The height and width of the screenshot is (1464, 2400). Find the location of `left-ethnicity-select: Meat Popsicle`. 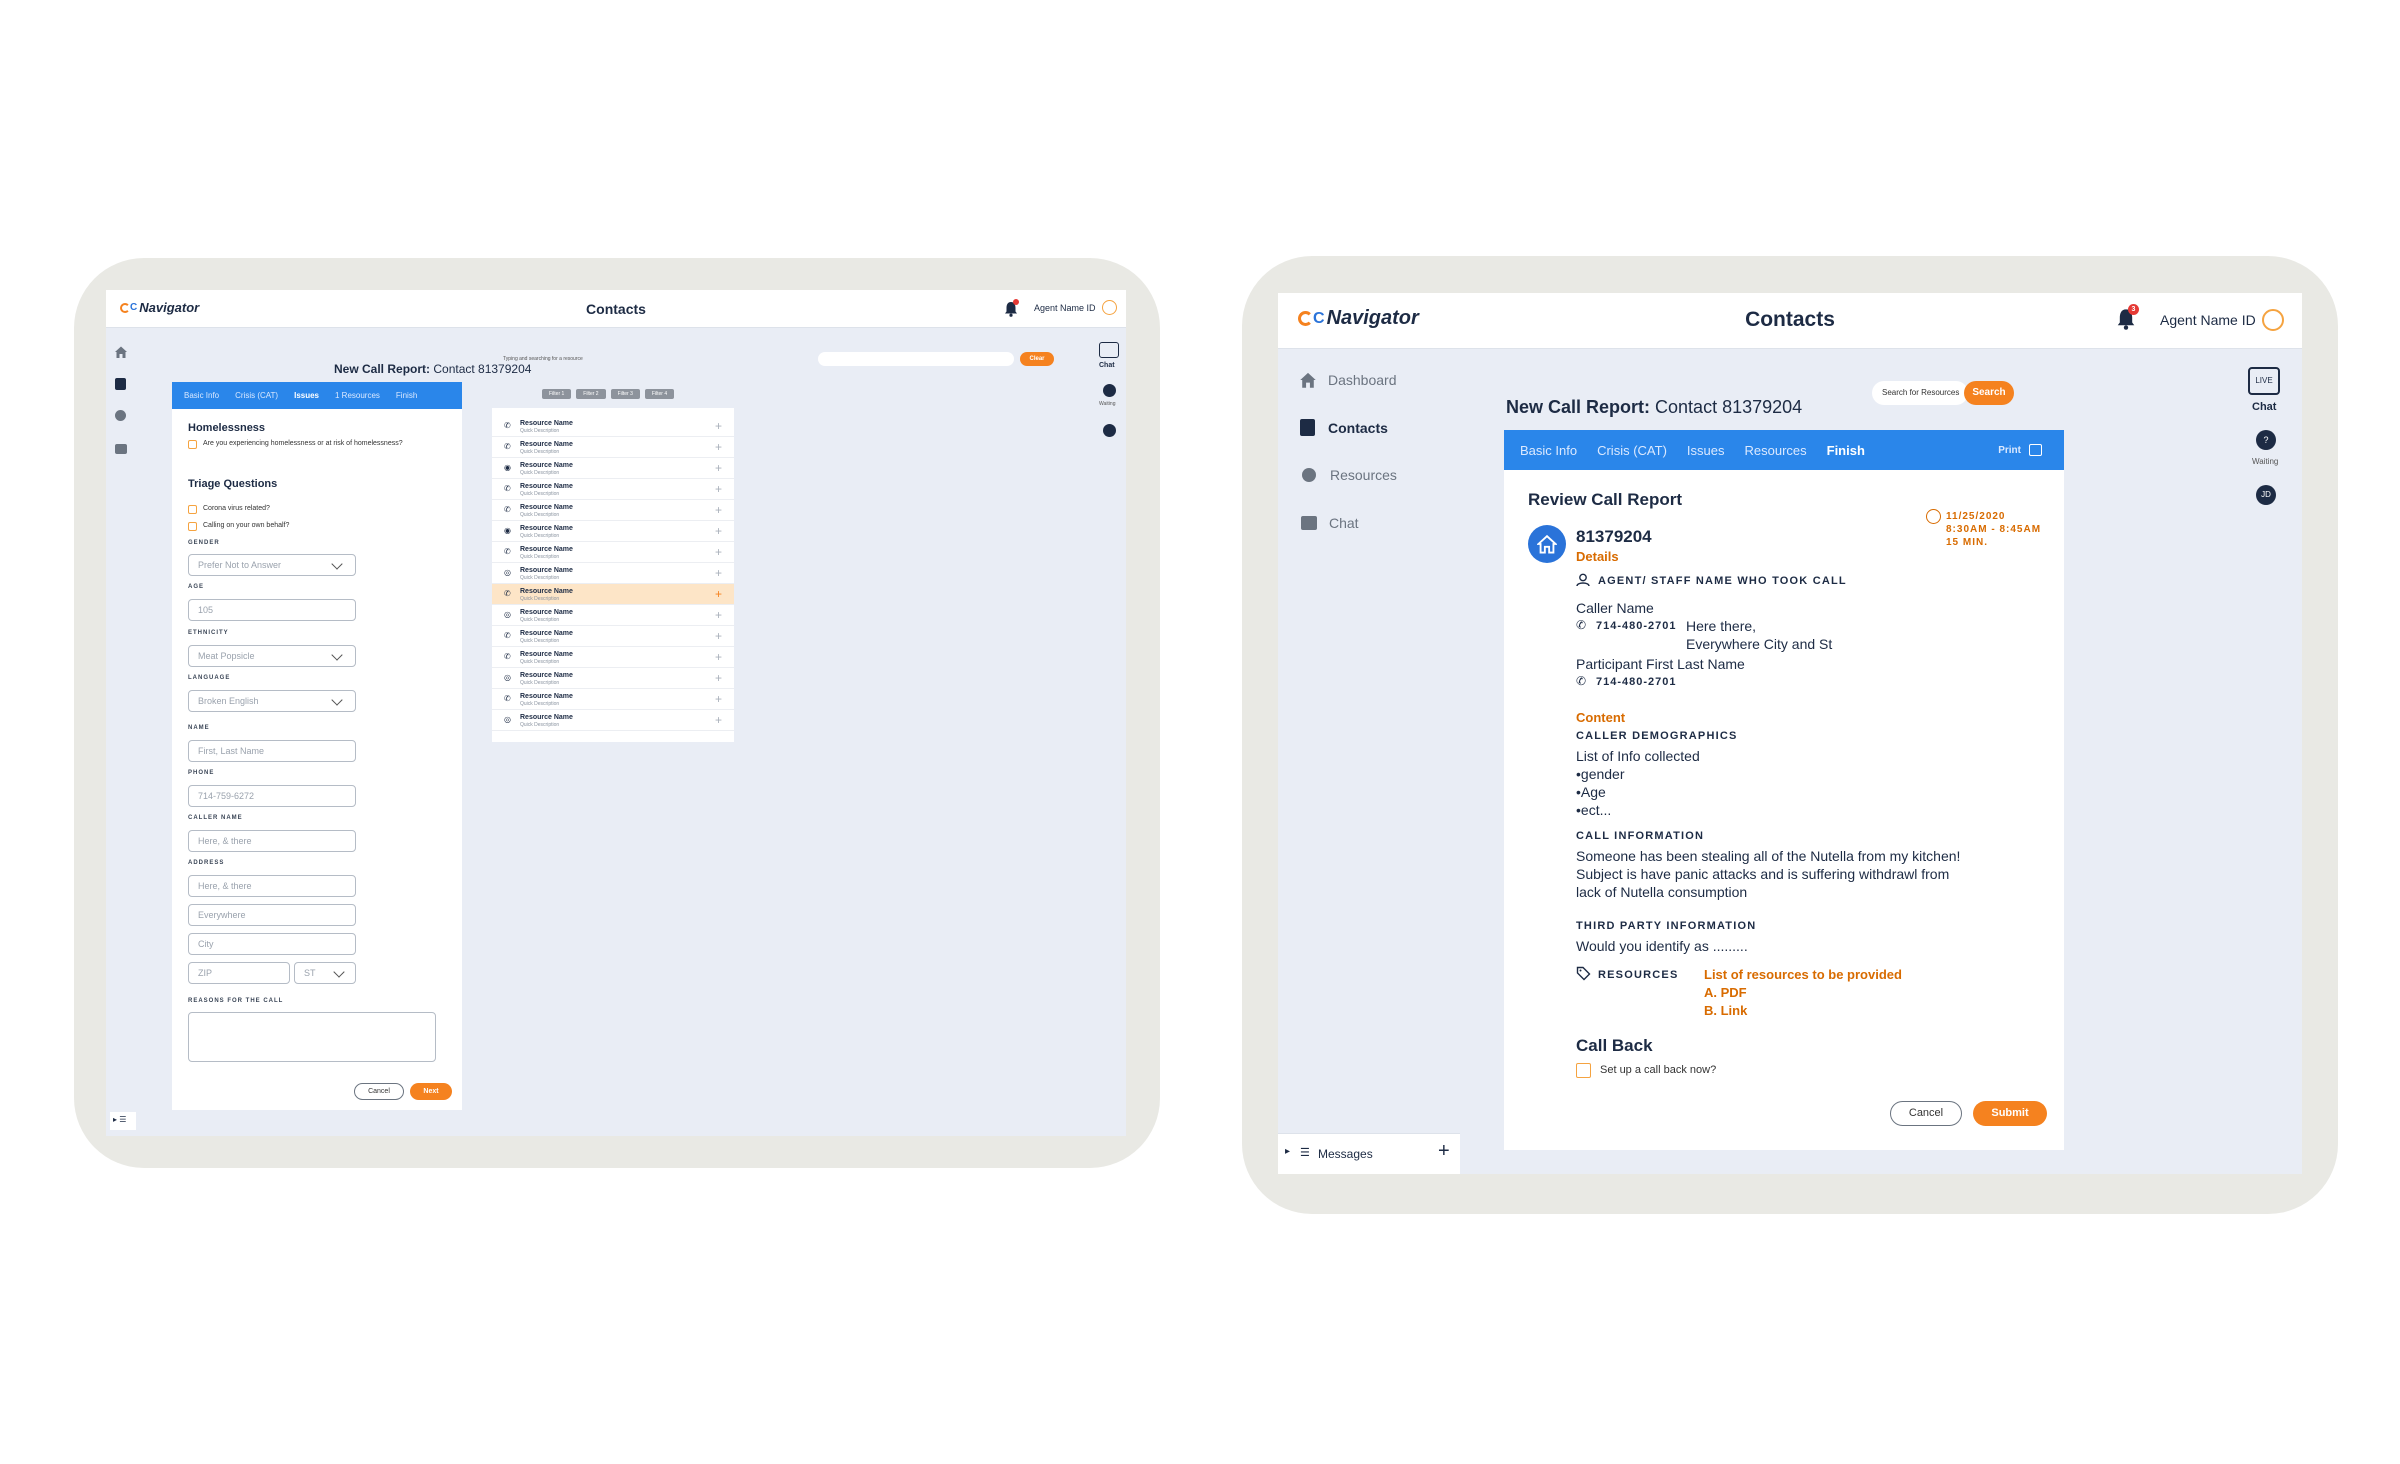

left-ethnicity-select: Meat Popsicle is located at coordinates (272, 656).